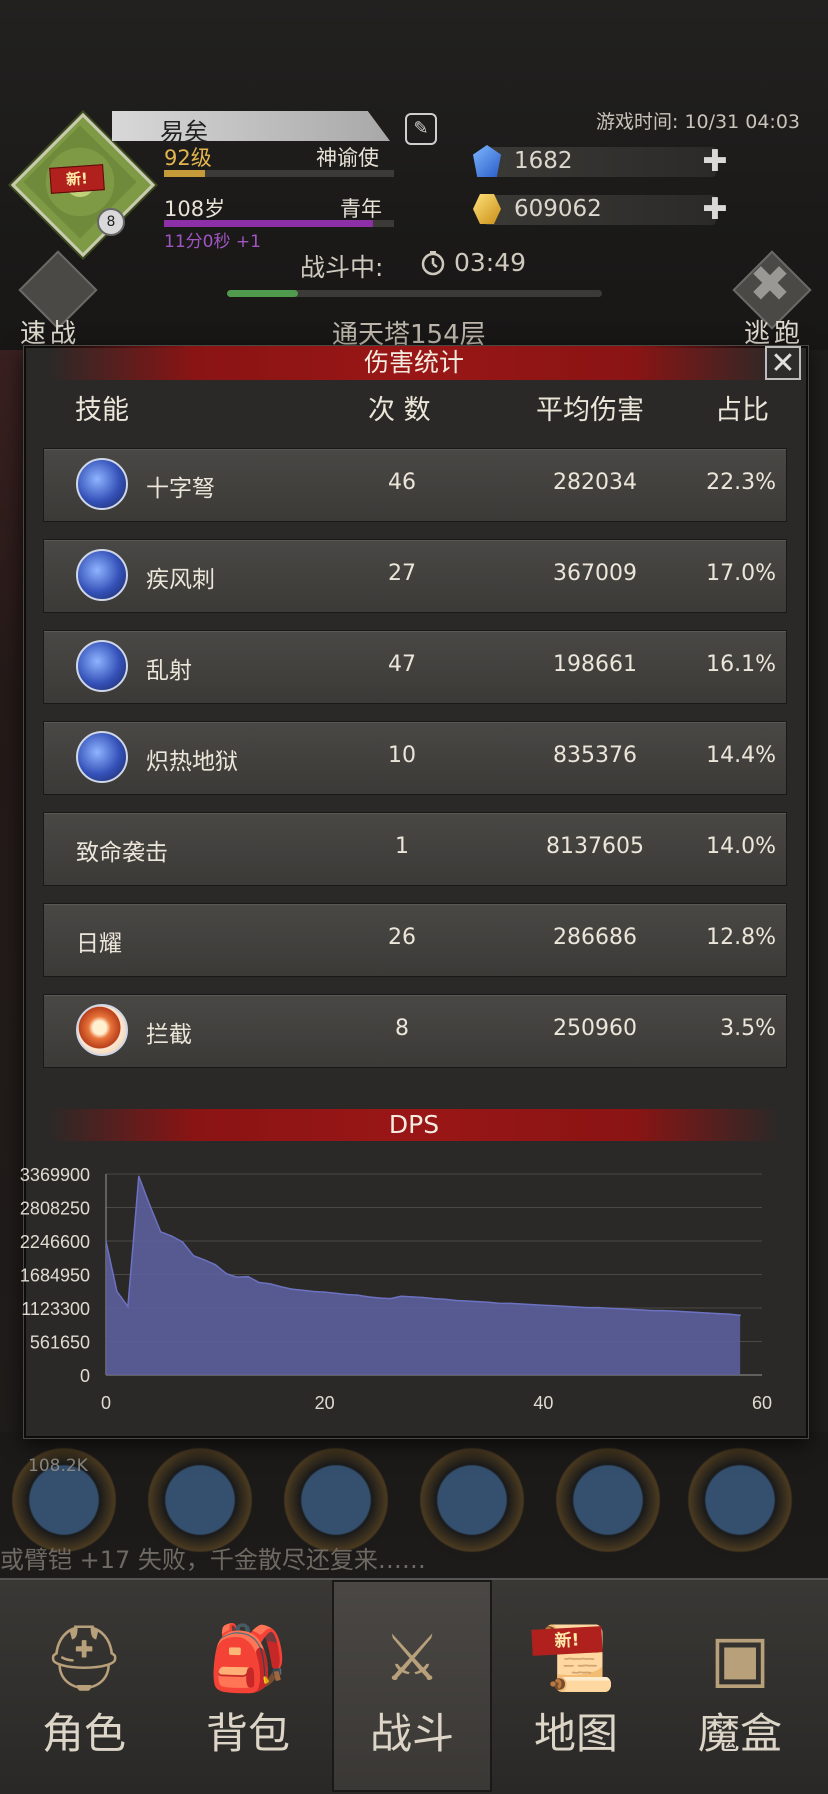 The image size is (828, 1794). I want to click on nav-item-2: ⚔ 战斗, so click(412, 1686).